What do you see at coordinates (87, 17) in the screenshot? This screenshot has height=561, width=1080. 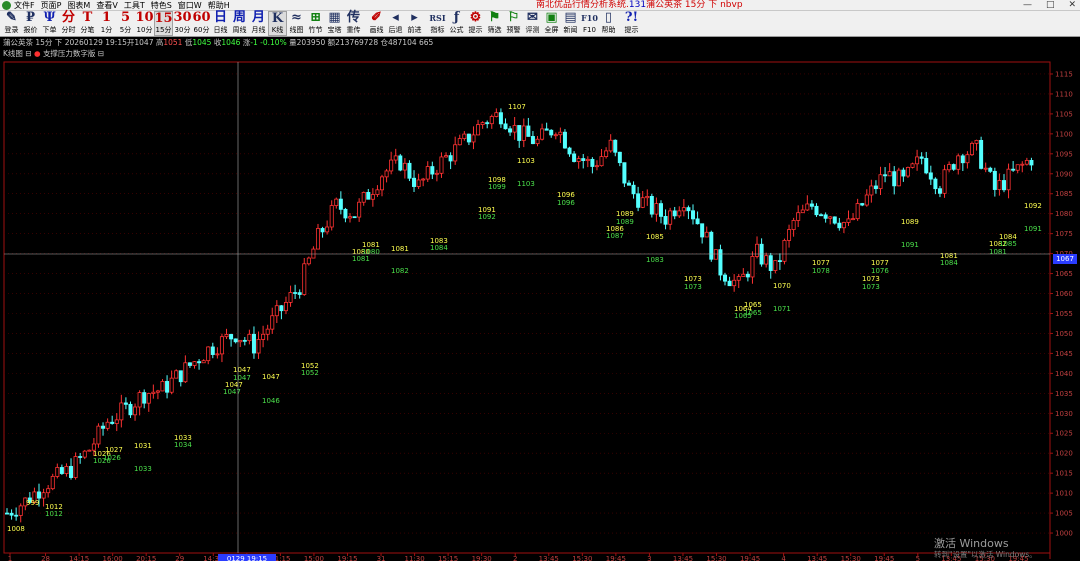 I see `toolbar-icon: T` at bounding box center [87, 17].